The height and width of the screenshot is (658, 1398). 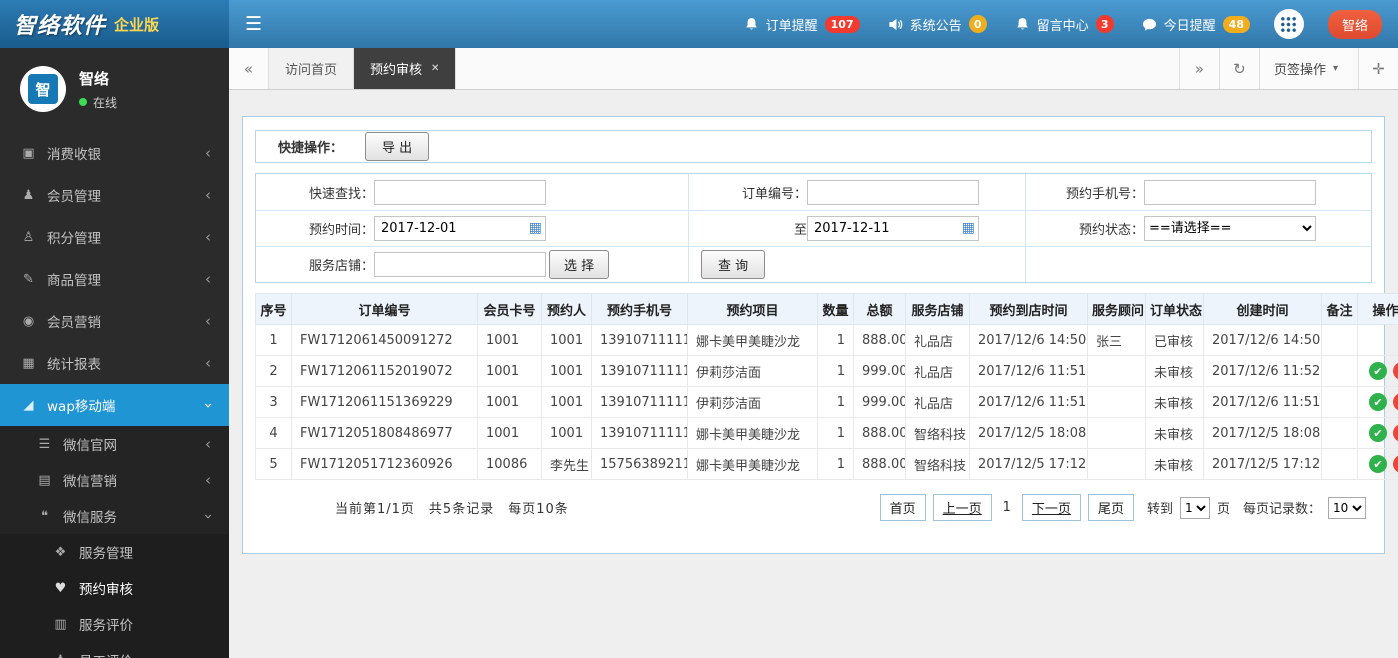 What do you see at coordinates (253, 24) in the screenshot?
I see `sidebar-toggle-icon: ☰` at bounding box center [253, 24].